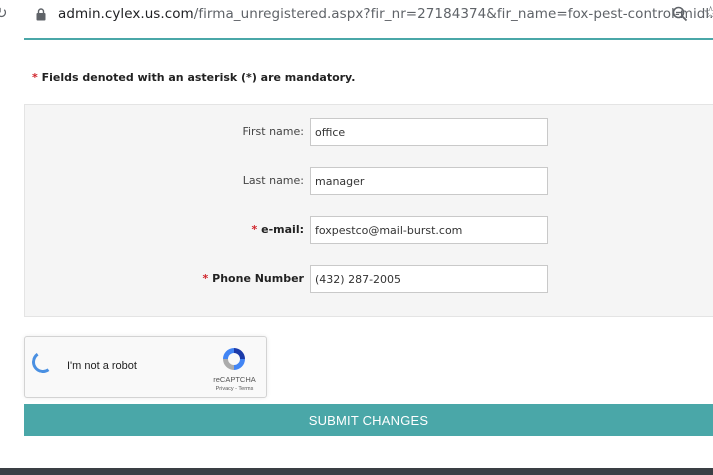 This screenshot has height=475, width=713. What do you see at coordinates (234, 359) in the screenshot?
I see `recaptcha-logo-icon` at bounding box center [234, 359].